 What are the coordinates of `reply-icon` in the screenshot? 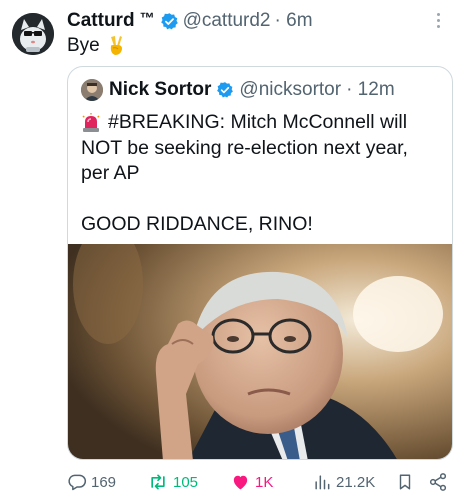 It's located at (77, 482).